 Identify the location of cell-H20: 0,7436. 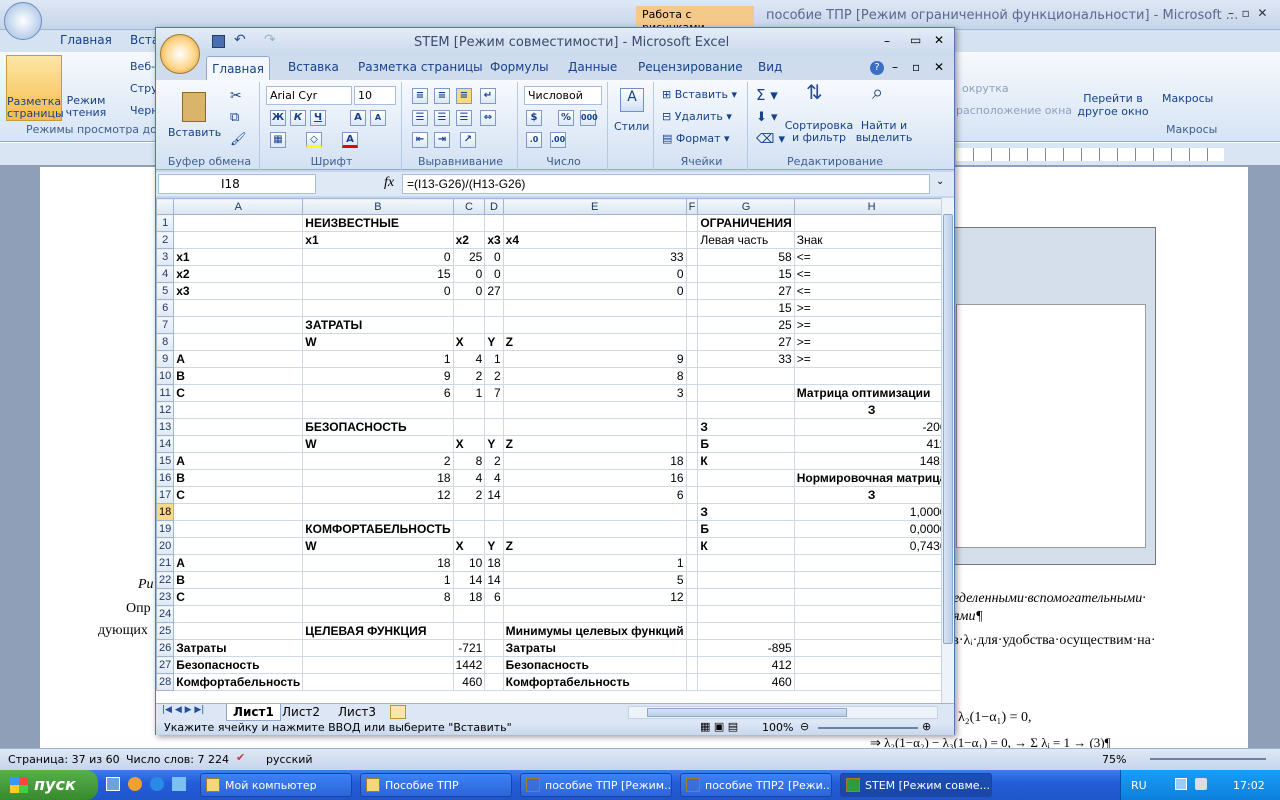
(867, 546).